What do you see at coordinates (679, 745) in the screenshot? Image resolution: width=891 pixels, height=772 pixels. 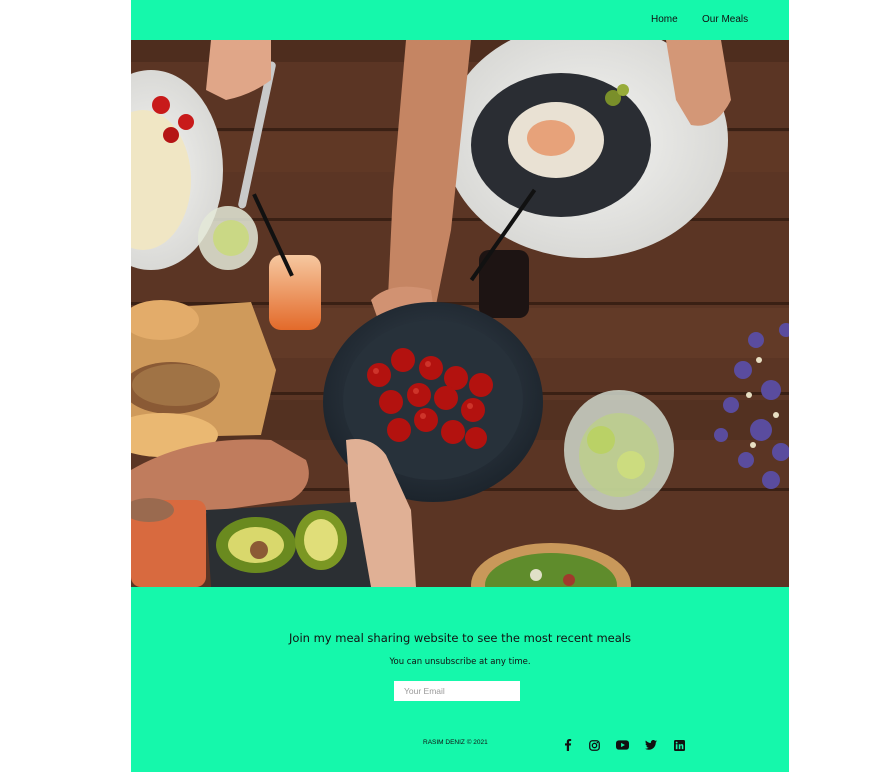 I see `linkedin-icon` at bounding box center [679, 745].